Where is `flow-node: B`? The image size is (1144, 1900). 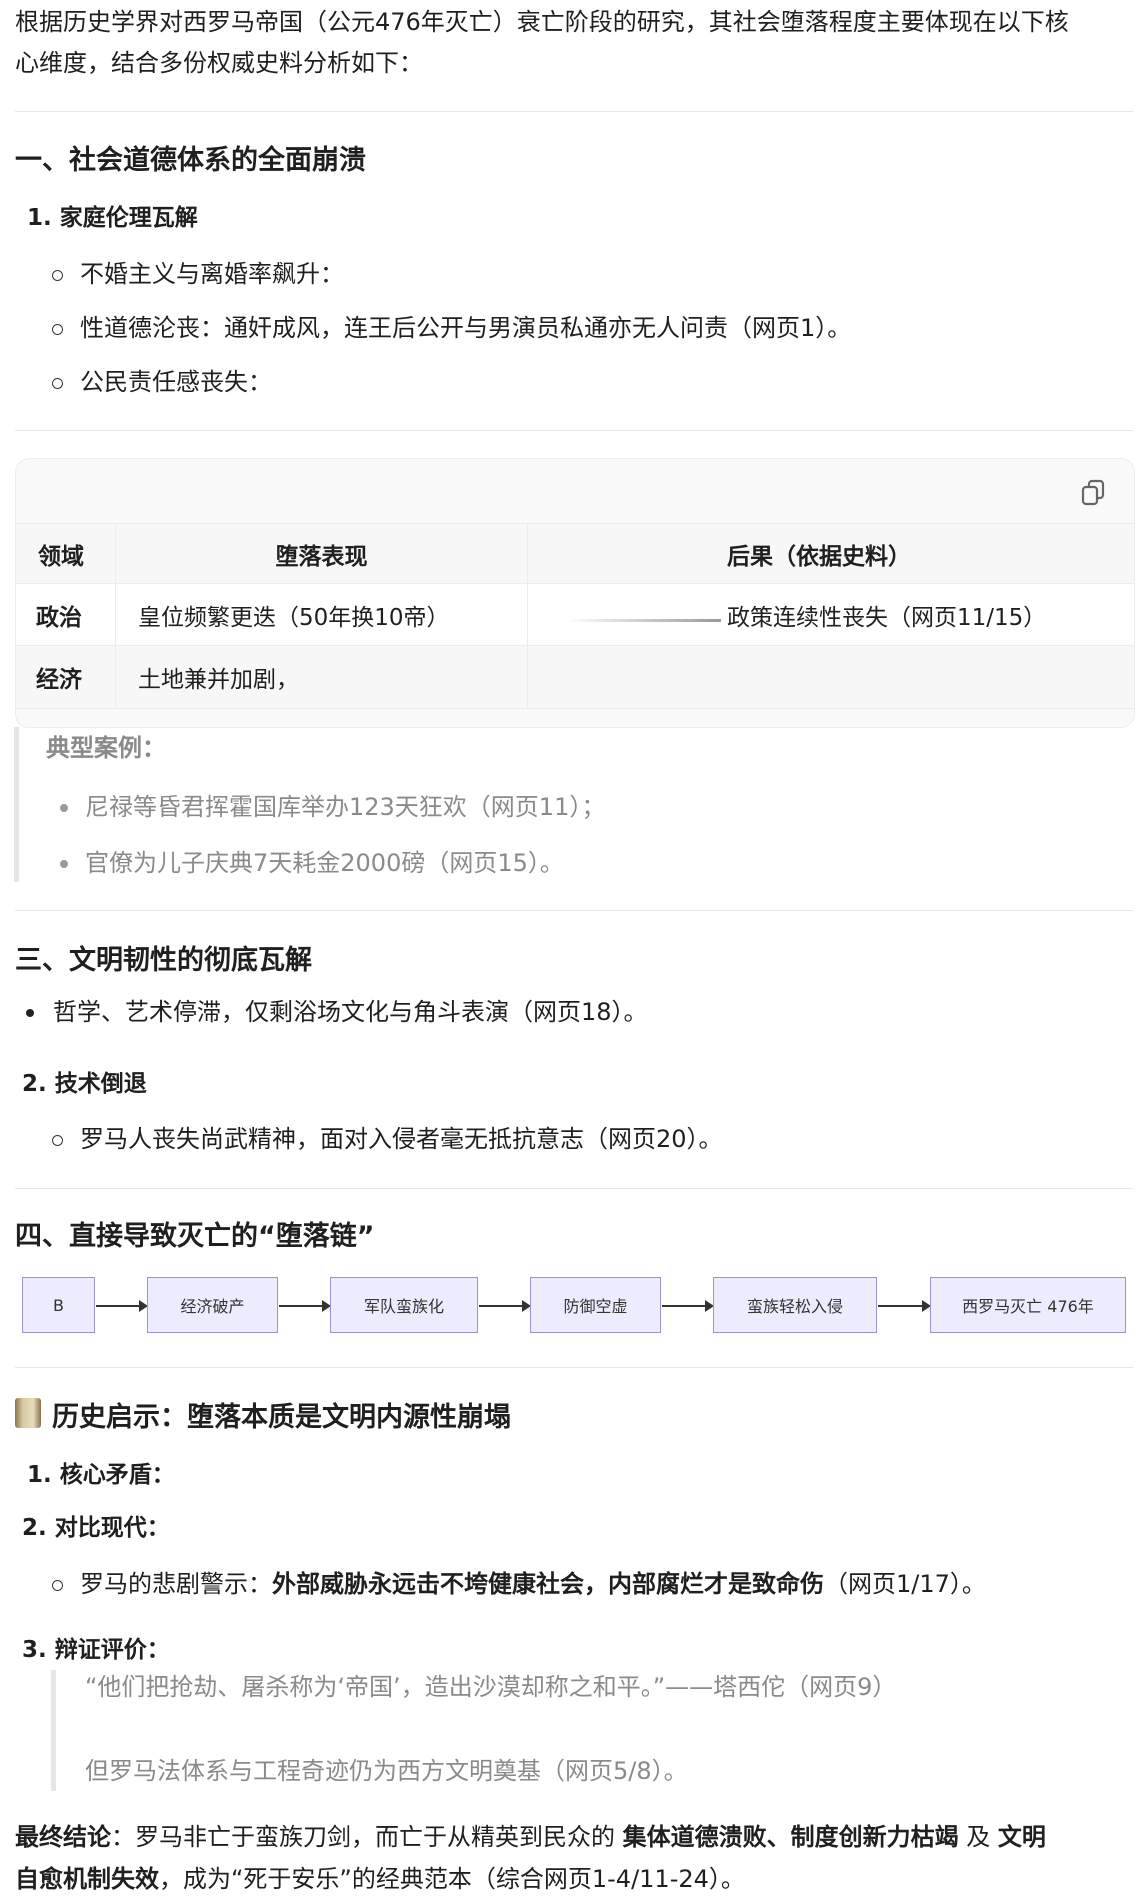
flow-node: B is located at coordinates (58, 1305).